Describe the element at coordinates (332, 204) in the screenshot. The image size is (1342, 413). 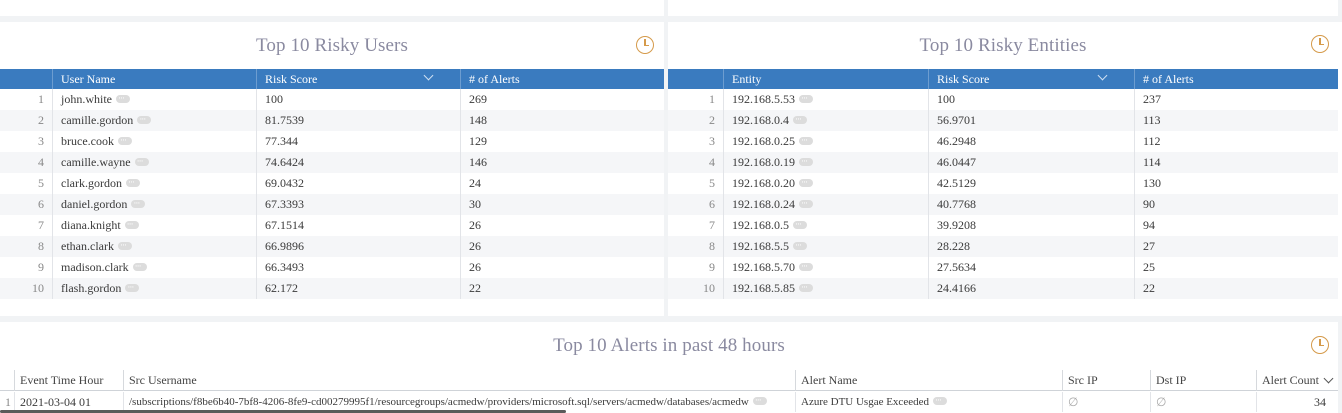
I see `table-row: 6 daniel.gordon 67.3393 30` at that location.